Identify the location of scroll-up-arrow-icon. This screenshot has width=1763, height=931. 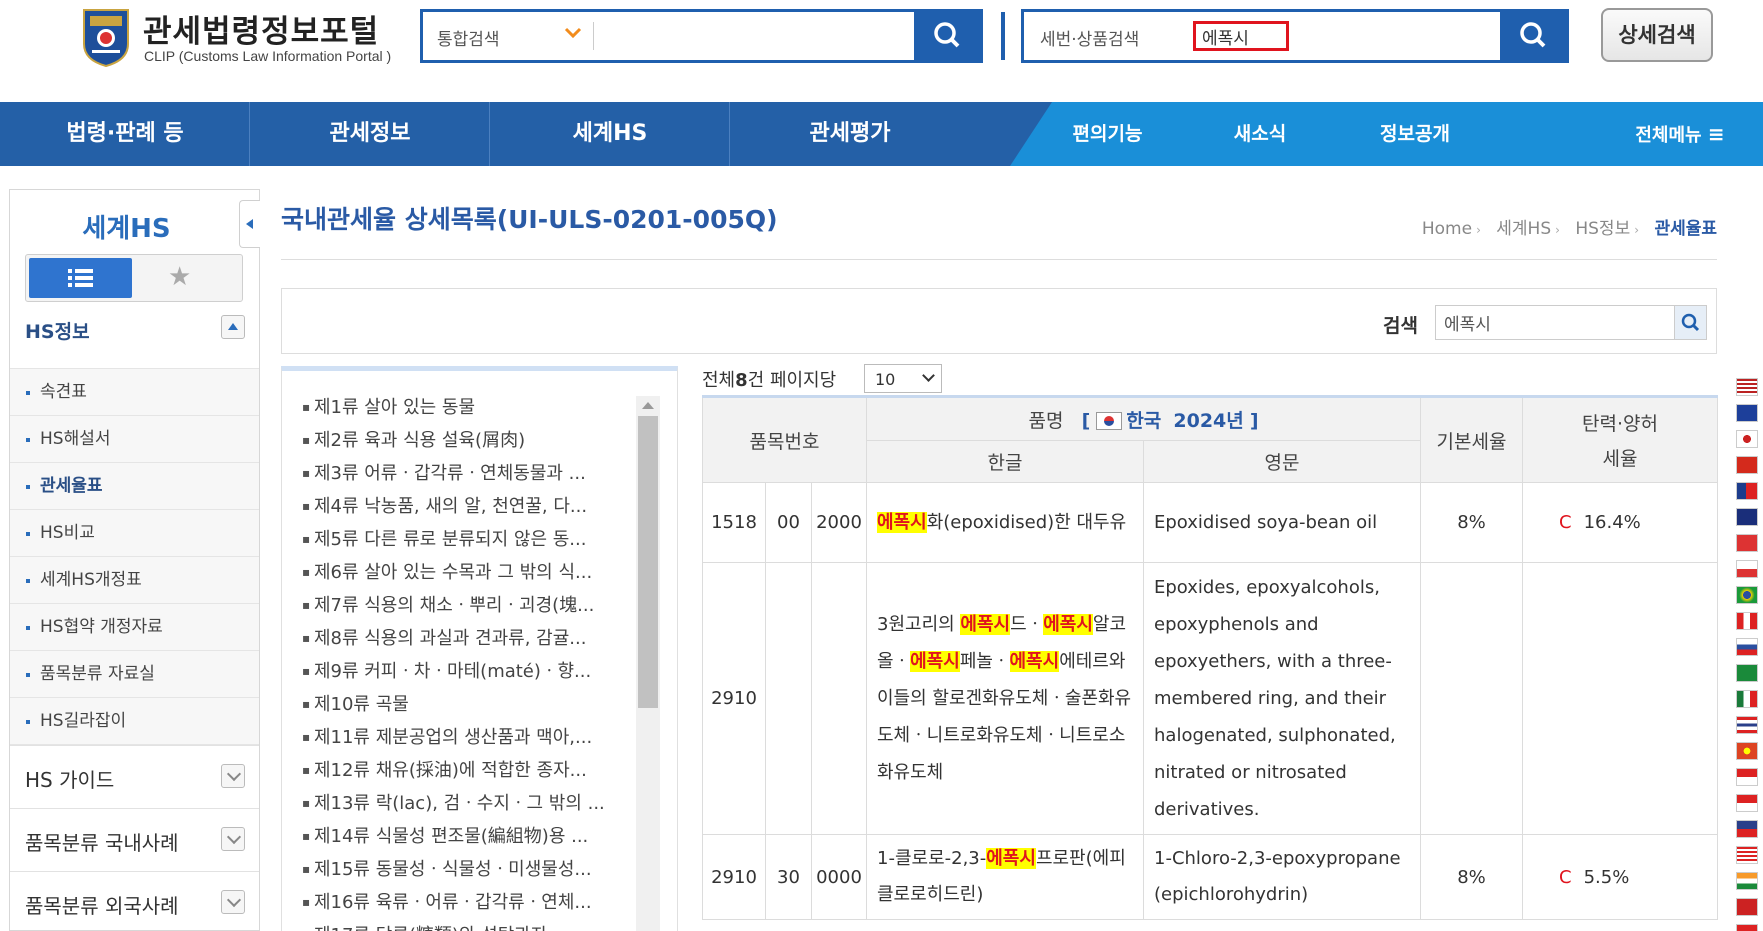
(648, 405).